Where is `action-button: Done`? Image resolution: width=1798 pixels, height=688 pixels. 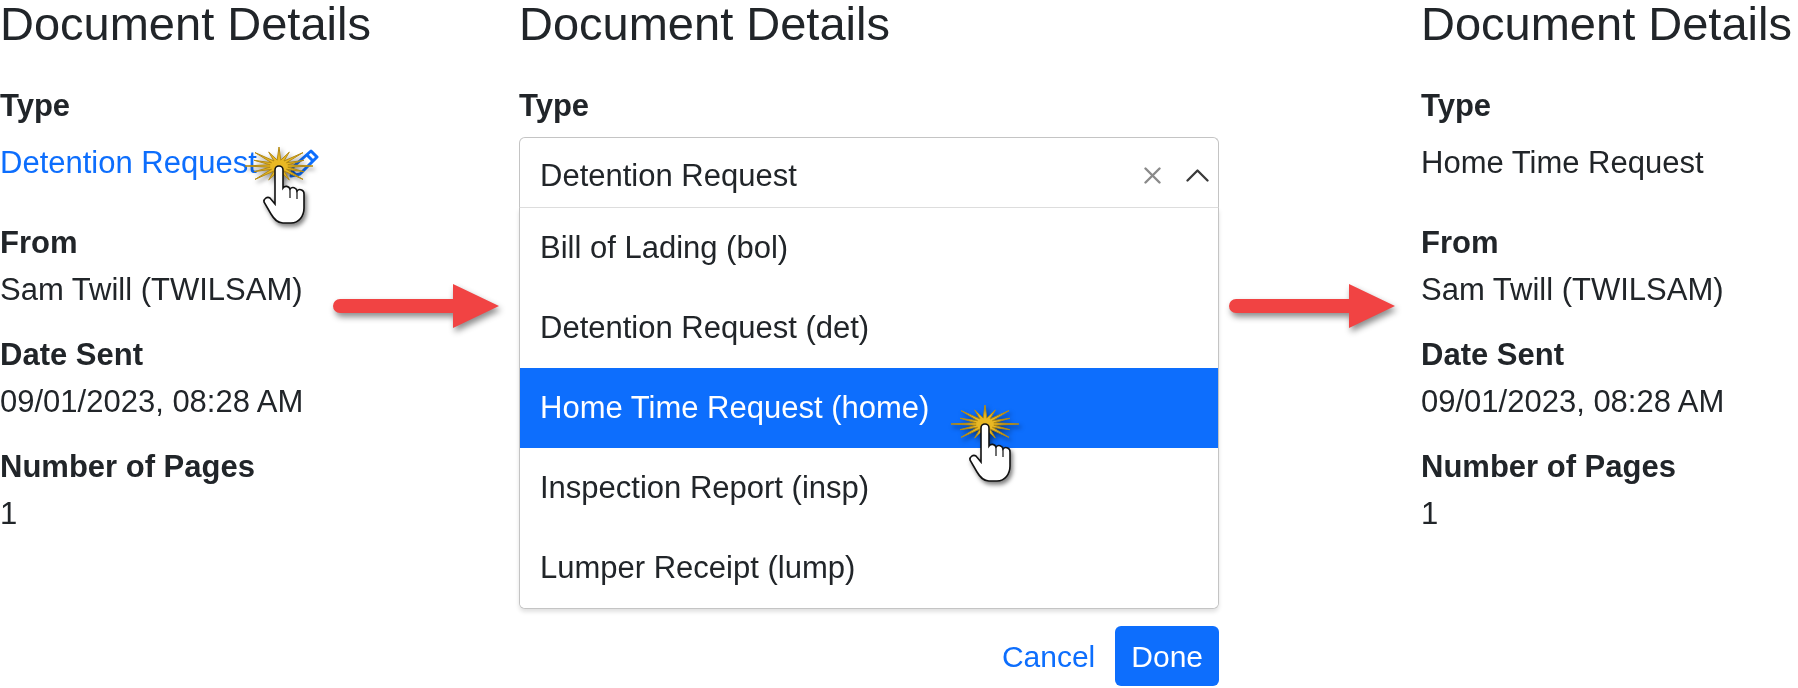
action-button: Done is located at coordinates (1167, 656).